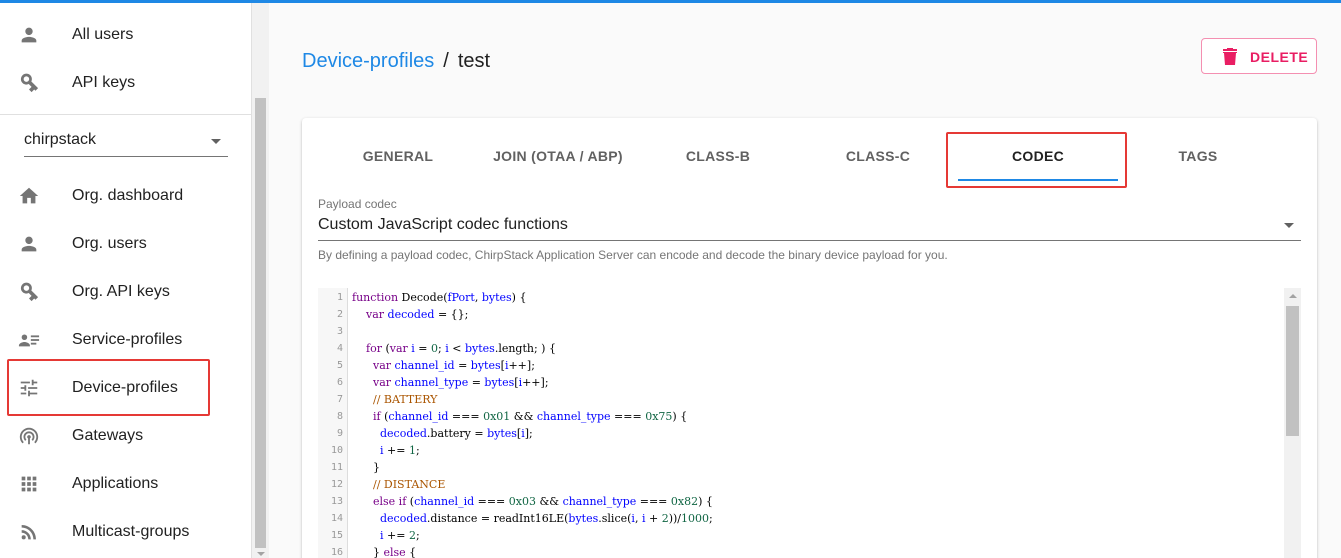  What do you see at coordinates (121, 291) in the screenshot?
I see `sidebar-item-label: Org. API keys` at bounding box center [121, 291].